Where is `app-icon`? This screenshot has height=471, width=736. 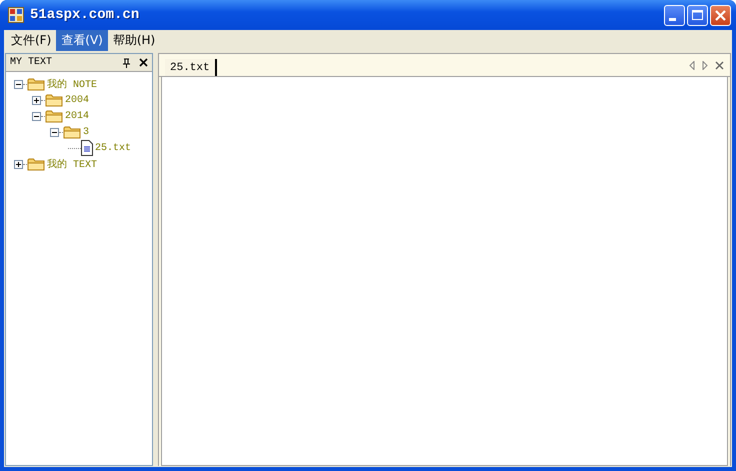 app-icon is located at coordinates (16, 15).